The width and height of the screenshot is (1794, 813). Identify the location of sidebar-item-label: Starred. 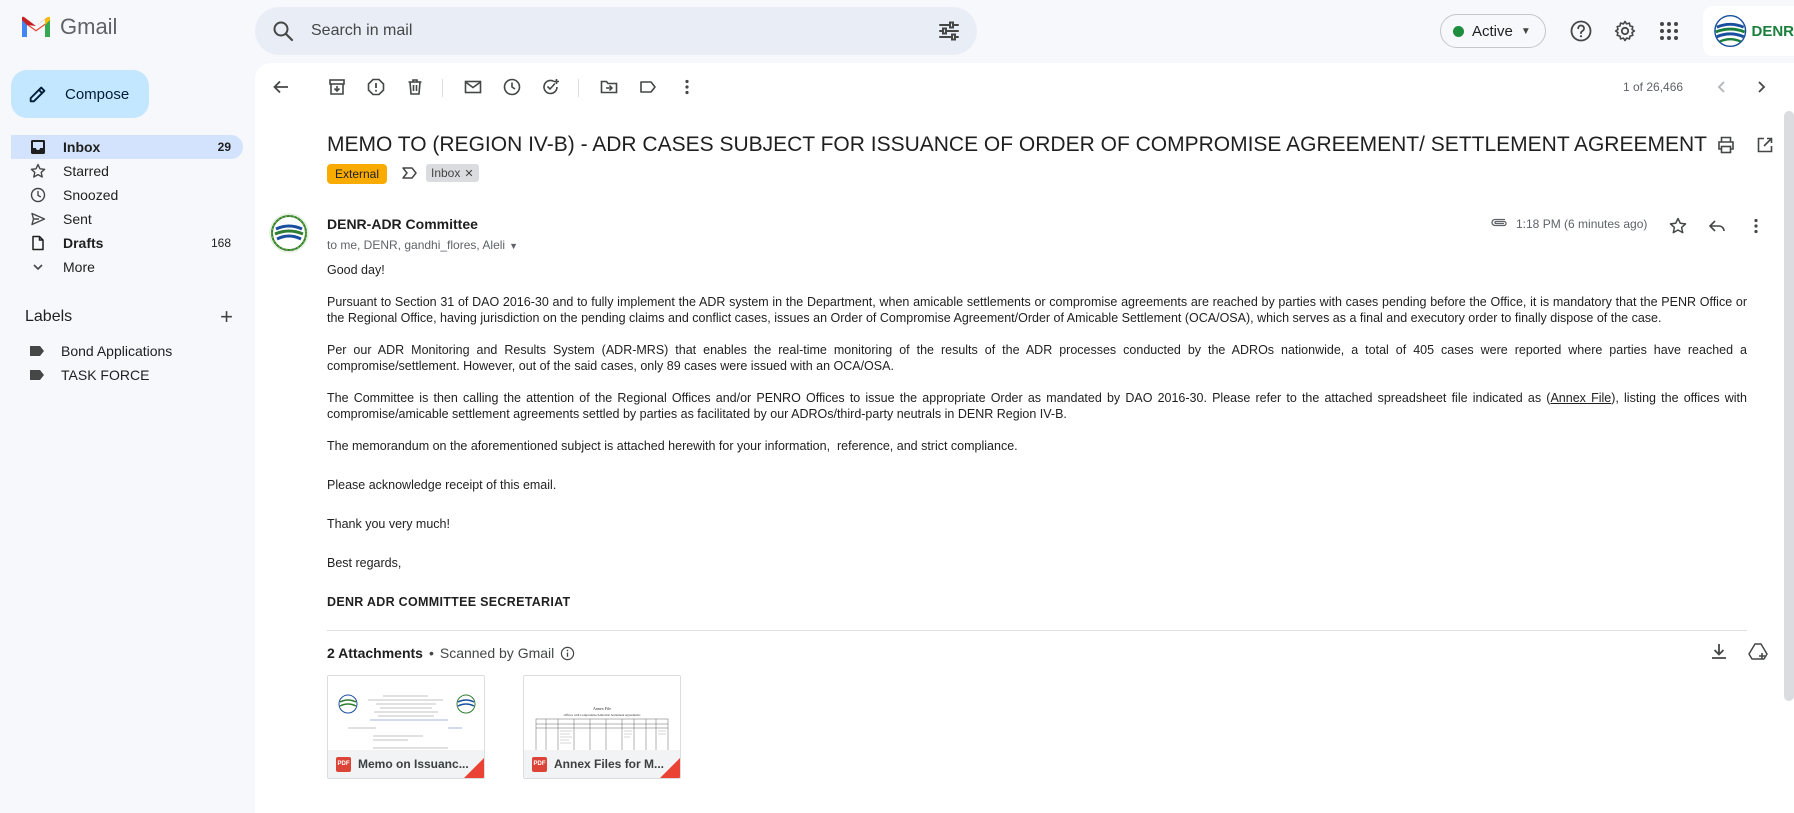
(86, 171).